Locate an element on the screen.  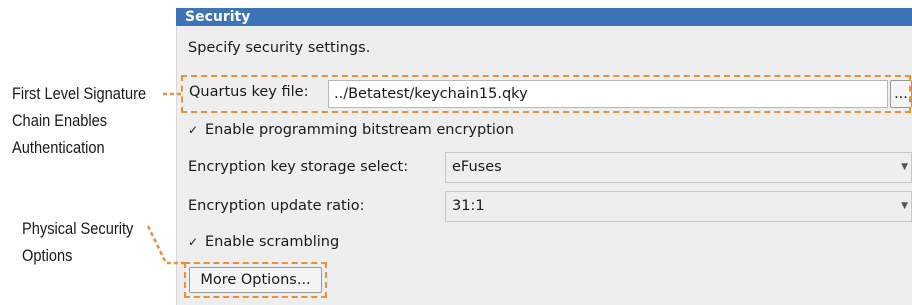
callout-line: Physical Security is located at coordinates (78, 228).